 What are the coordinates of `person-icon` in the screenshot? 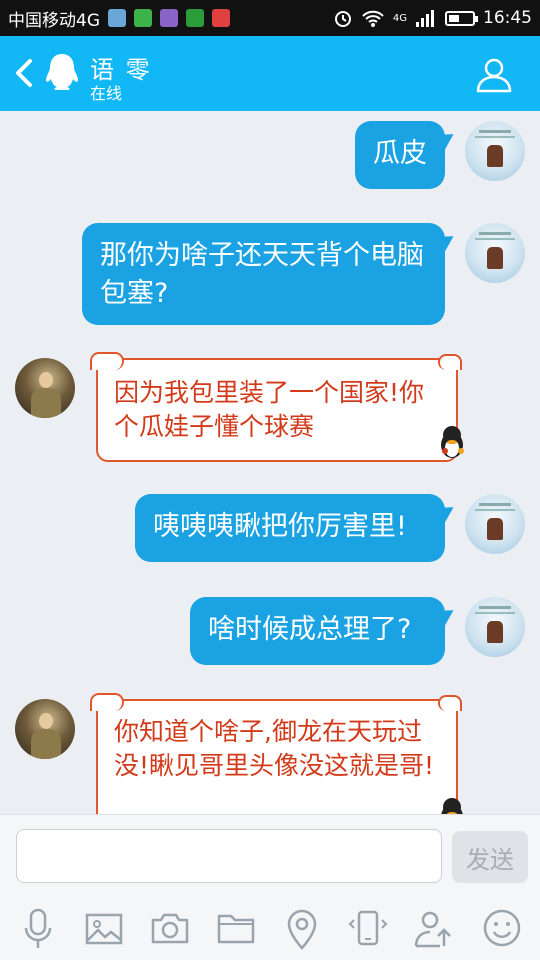 It's located at (494, 74).